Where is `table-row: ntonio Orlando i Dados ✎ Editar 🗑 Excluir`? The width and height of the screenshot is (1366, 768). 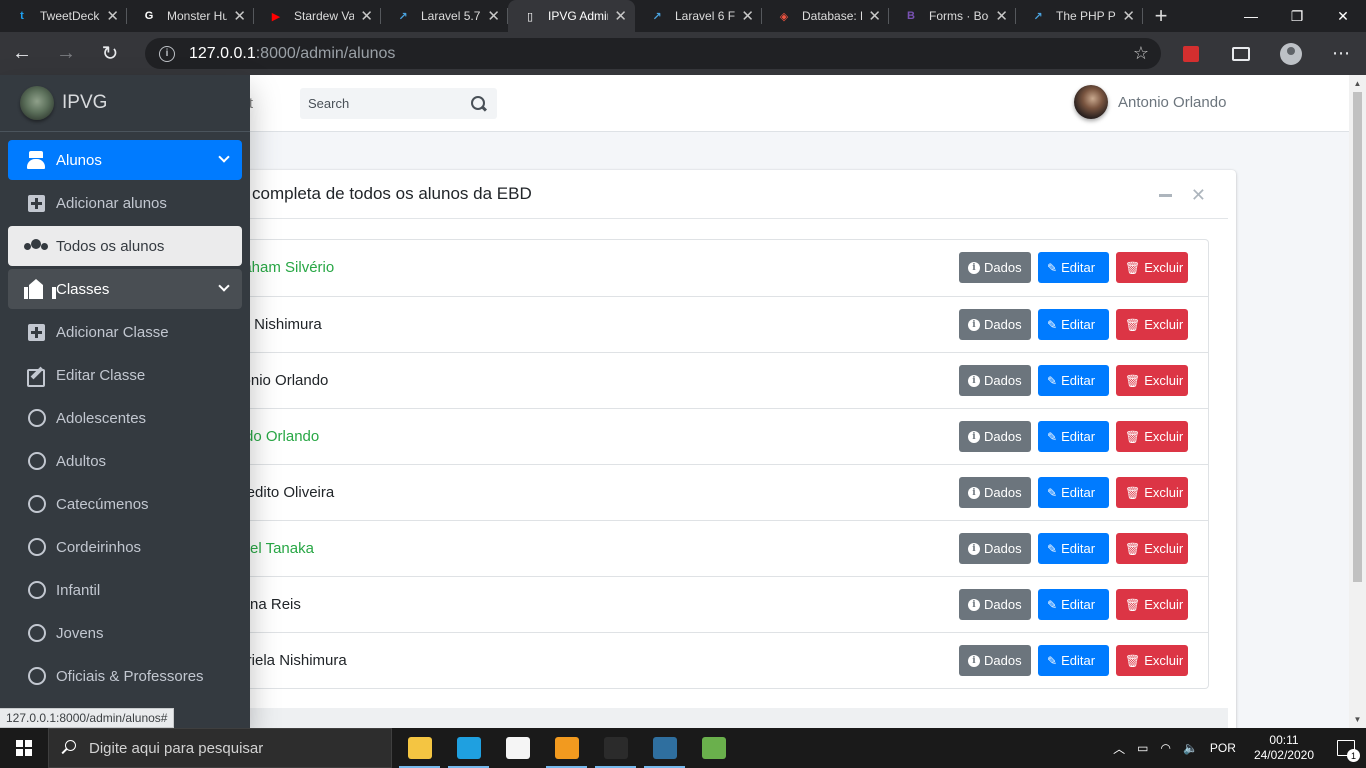
table-row: ntonio Orlando i Dados ✎ Editar 🗑 Excluir is located at coordinates (719, 380).